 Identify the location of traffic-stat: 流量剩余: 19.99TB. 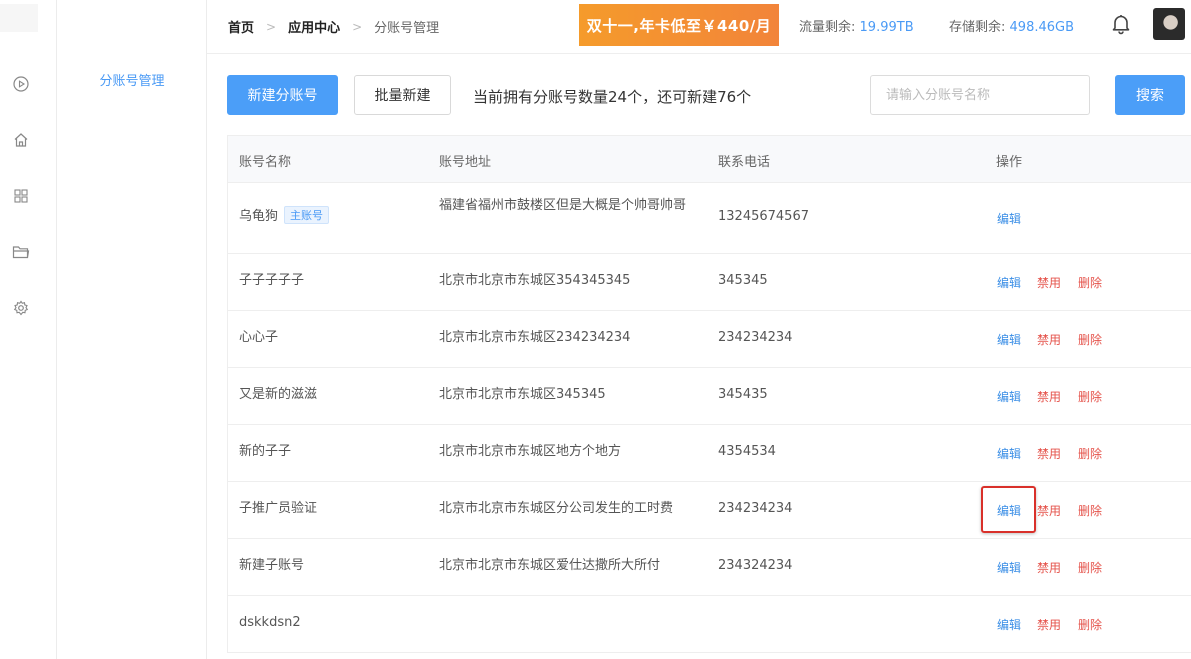
(856, 25).